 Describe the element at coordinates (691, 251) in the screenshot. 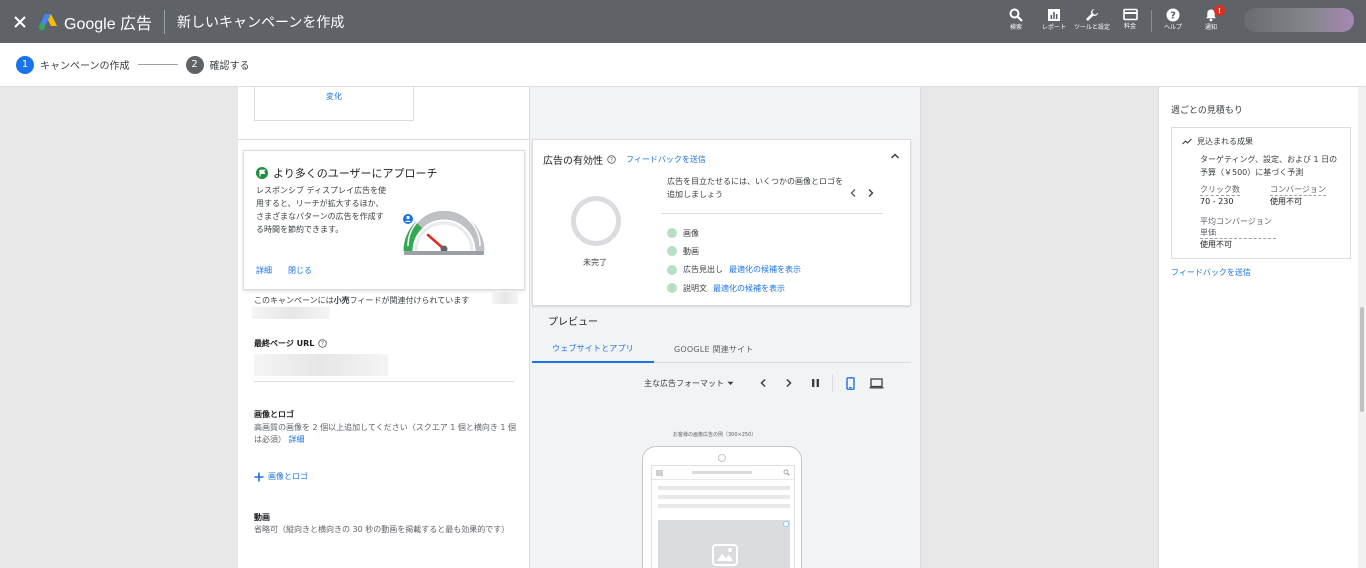

I see `checklist-label: 動画` at that location.